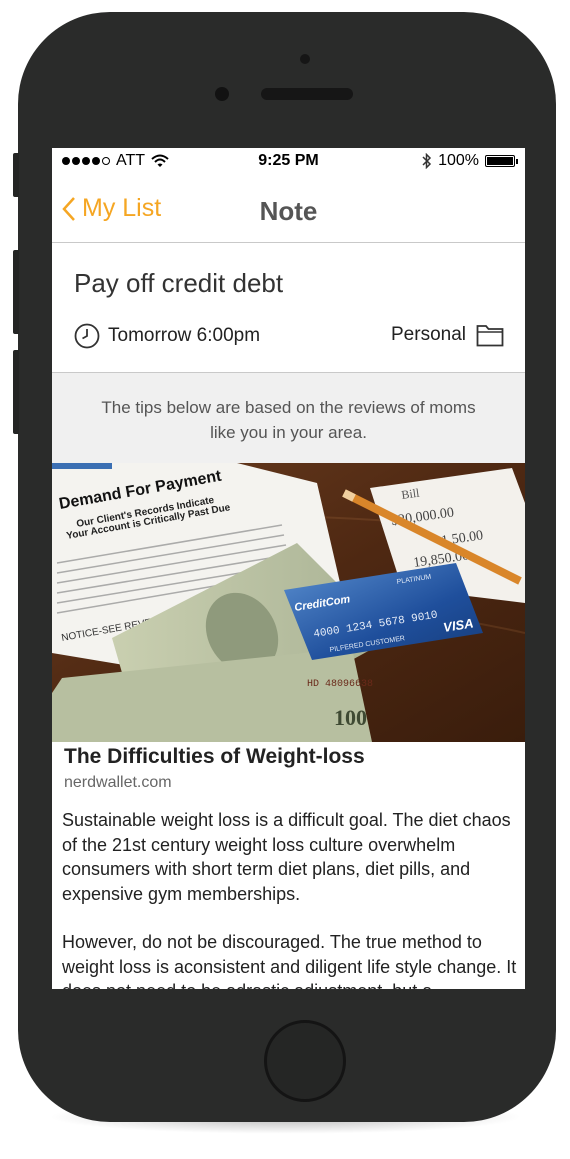  I want to click on bluetooth-icon, so click(427, 161).